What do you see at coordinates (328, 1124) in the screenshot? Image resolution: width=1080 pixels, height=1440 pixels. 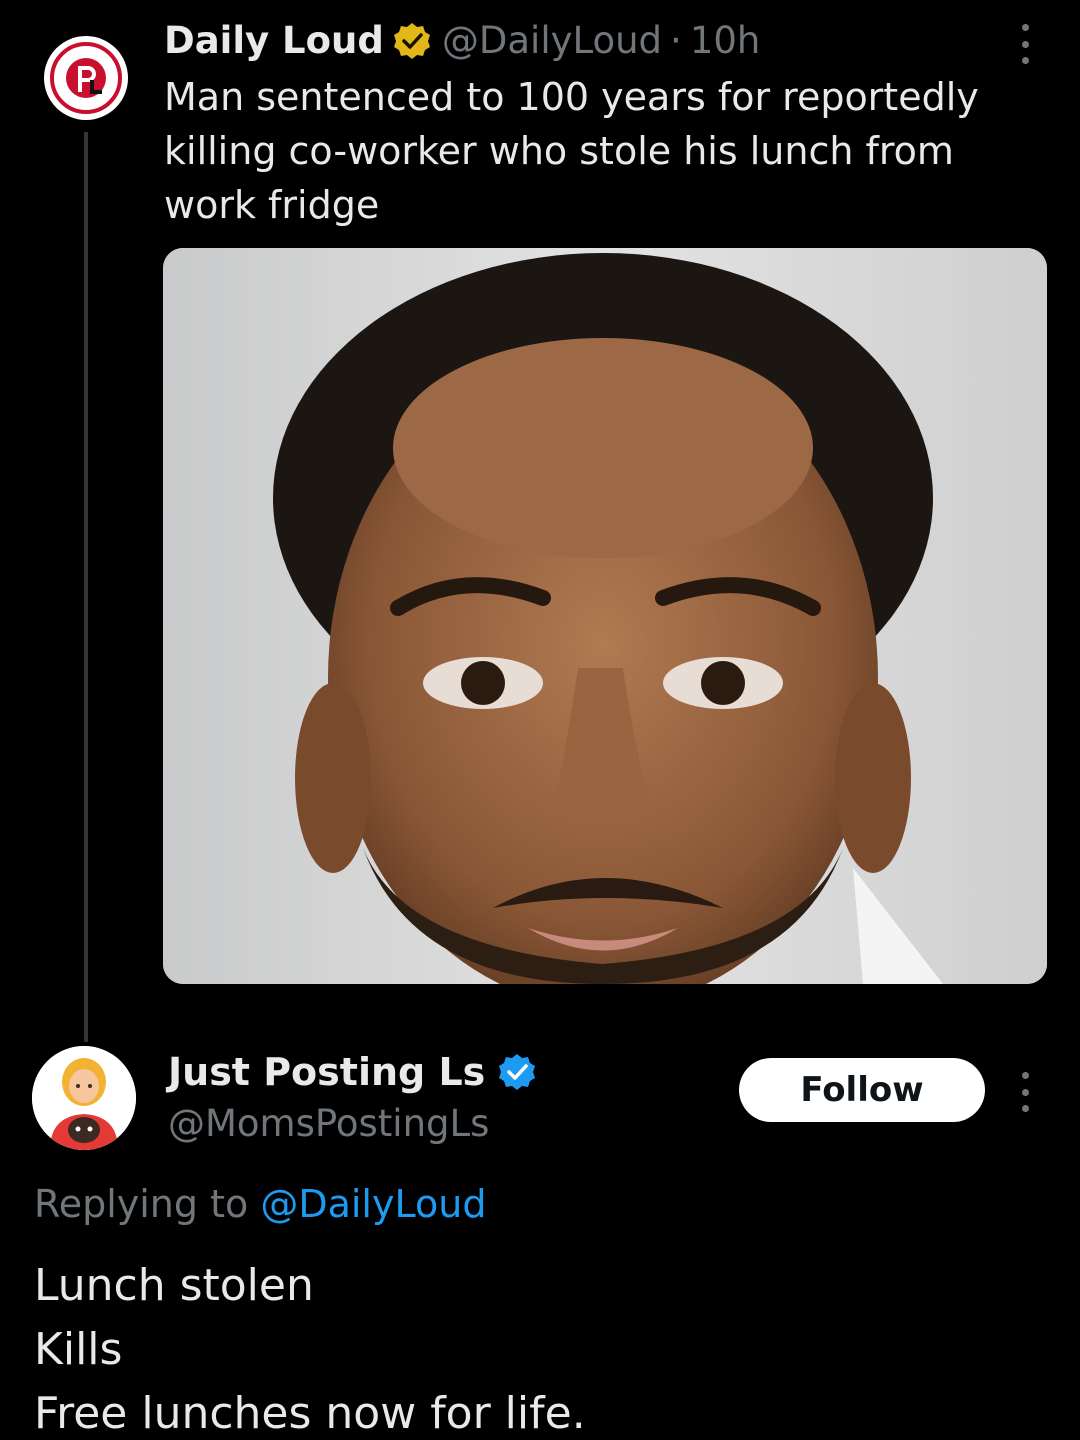 I see `reply-author-handle: @MomsPostingLs` at bounding box center [328, 1124].